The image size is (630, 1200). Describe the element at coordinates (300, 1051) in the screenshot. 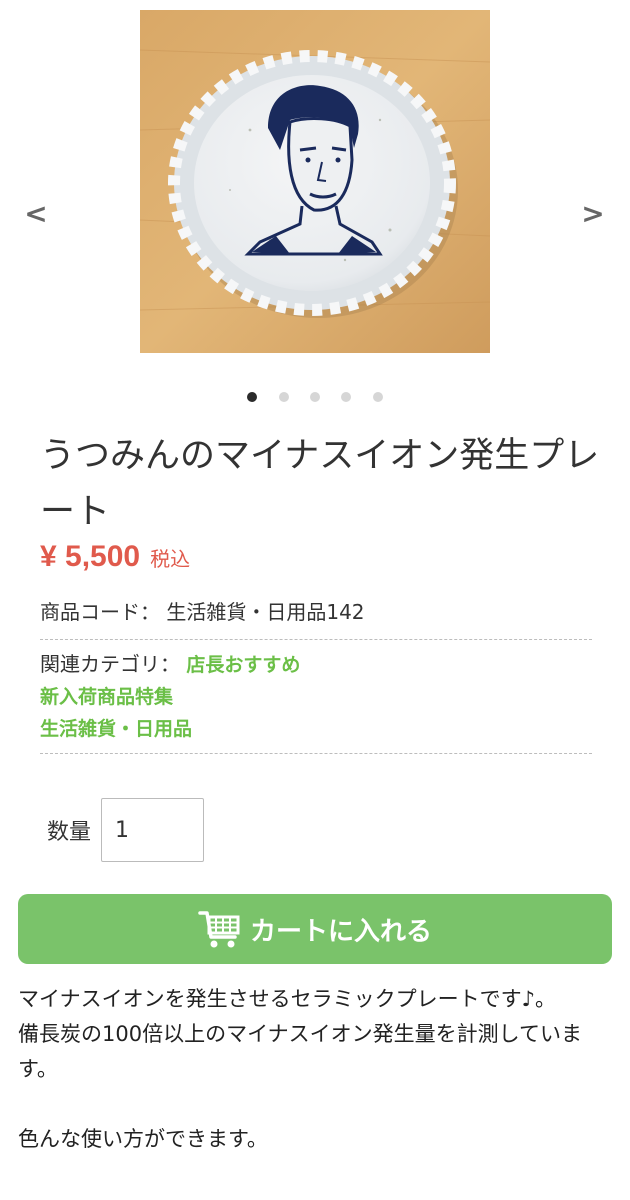

I see `description-line: 備長炭の100倍以上のマイナスイオン発生量を計測しています。` at that location.